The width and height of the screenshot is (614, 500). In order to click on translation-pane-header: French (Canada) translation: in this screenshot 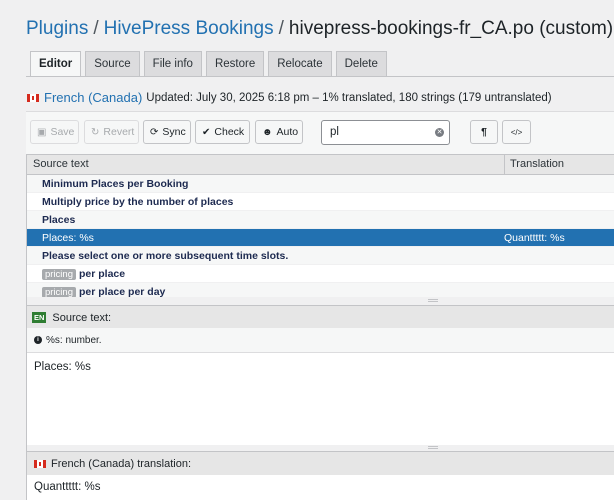, I will do `click(320, 463)`.